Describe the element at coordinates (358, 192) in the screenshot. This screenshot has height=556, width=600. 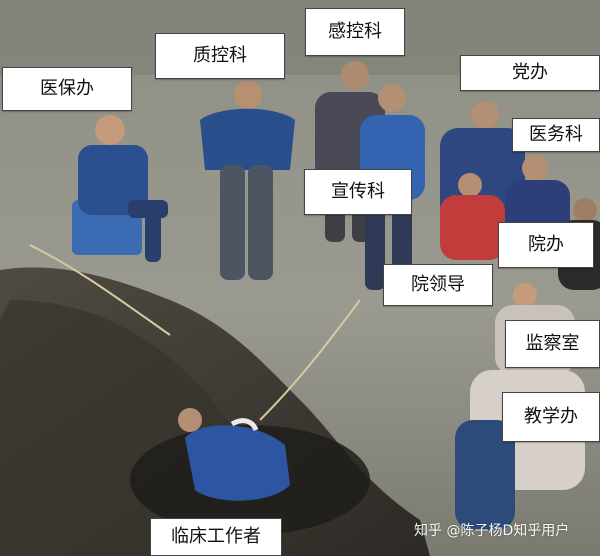
I see `label-publicity: 宣传科` at that location.